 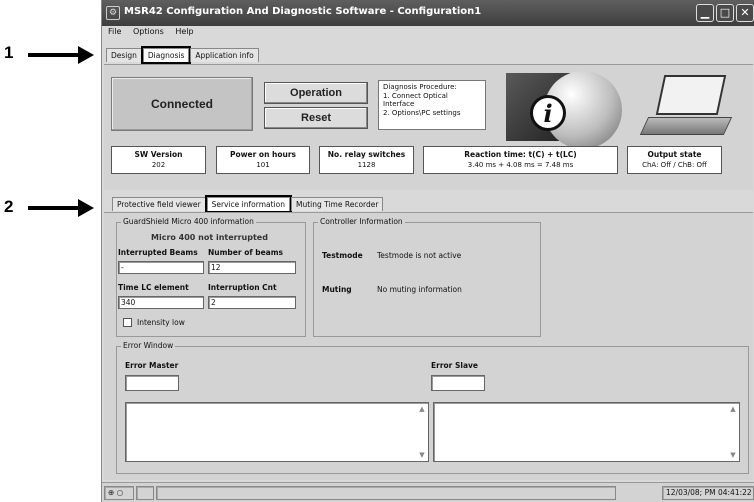 I want to click on stat-label: Power on hours, so click(x=263, y=154).